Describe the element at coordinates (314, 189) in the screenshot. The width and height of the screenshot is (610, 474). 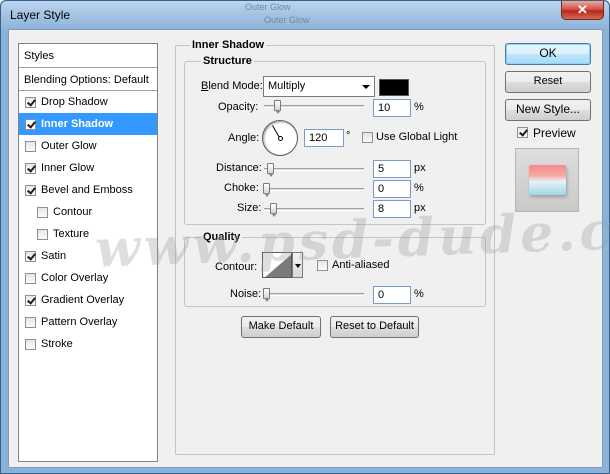
I see `choke-slider-track` at that location.